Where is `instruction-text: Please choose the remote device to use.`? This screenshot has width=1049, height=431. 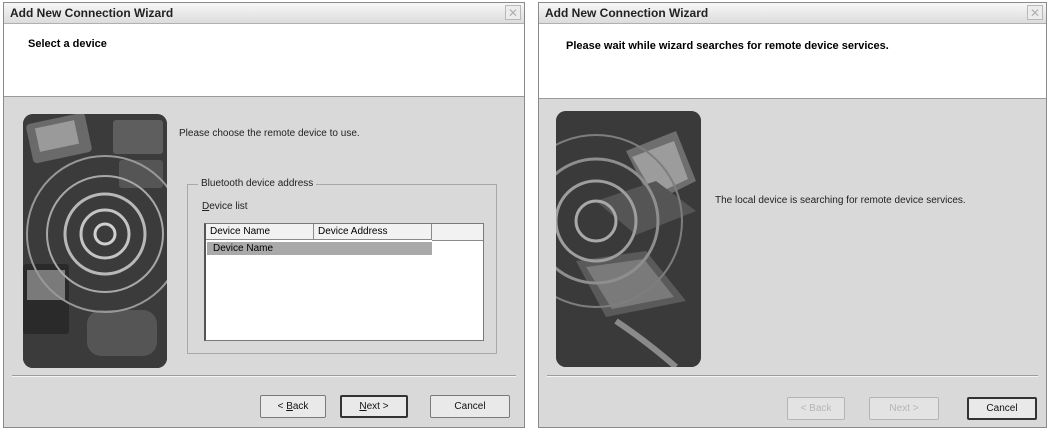
instruction-text: Please choose the remote device to use. is located at coordinates (269, 133).